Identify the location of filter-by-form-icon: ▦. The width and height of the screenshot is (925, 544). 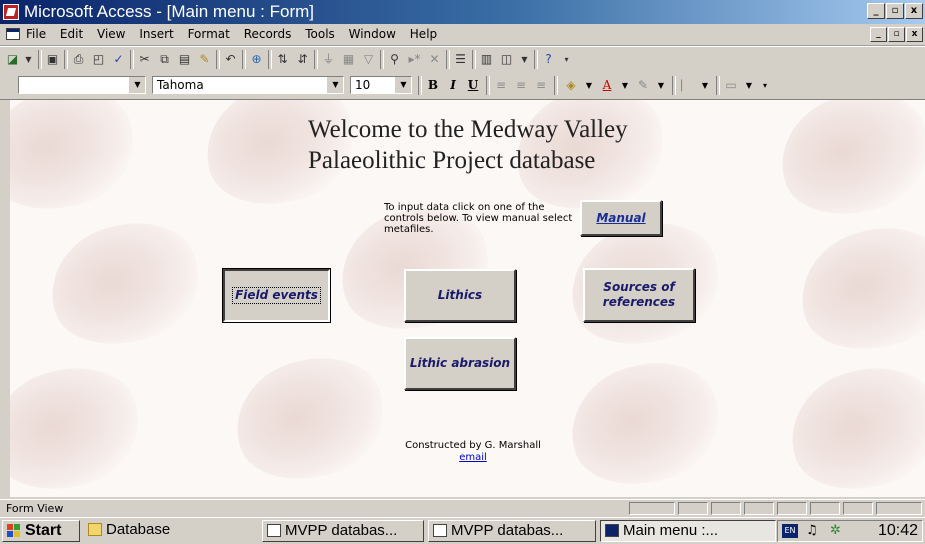
(348, 59).